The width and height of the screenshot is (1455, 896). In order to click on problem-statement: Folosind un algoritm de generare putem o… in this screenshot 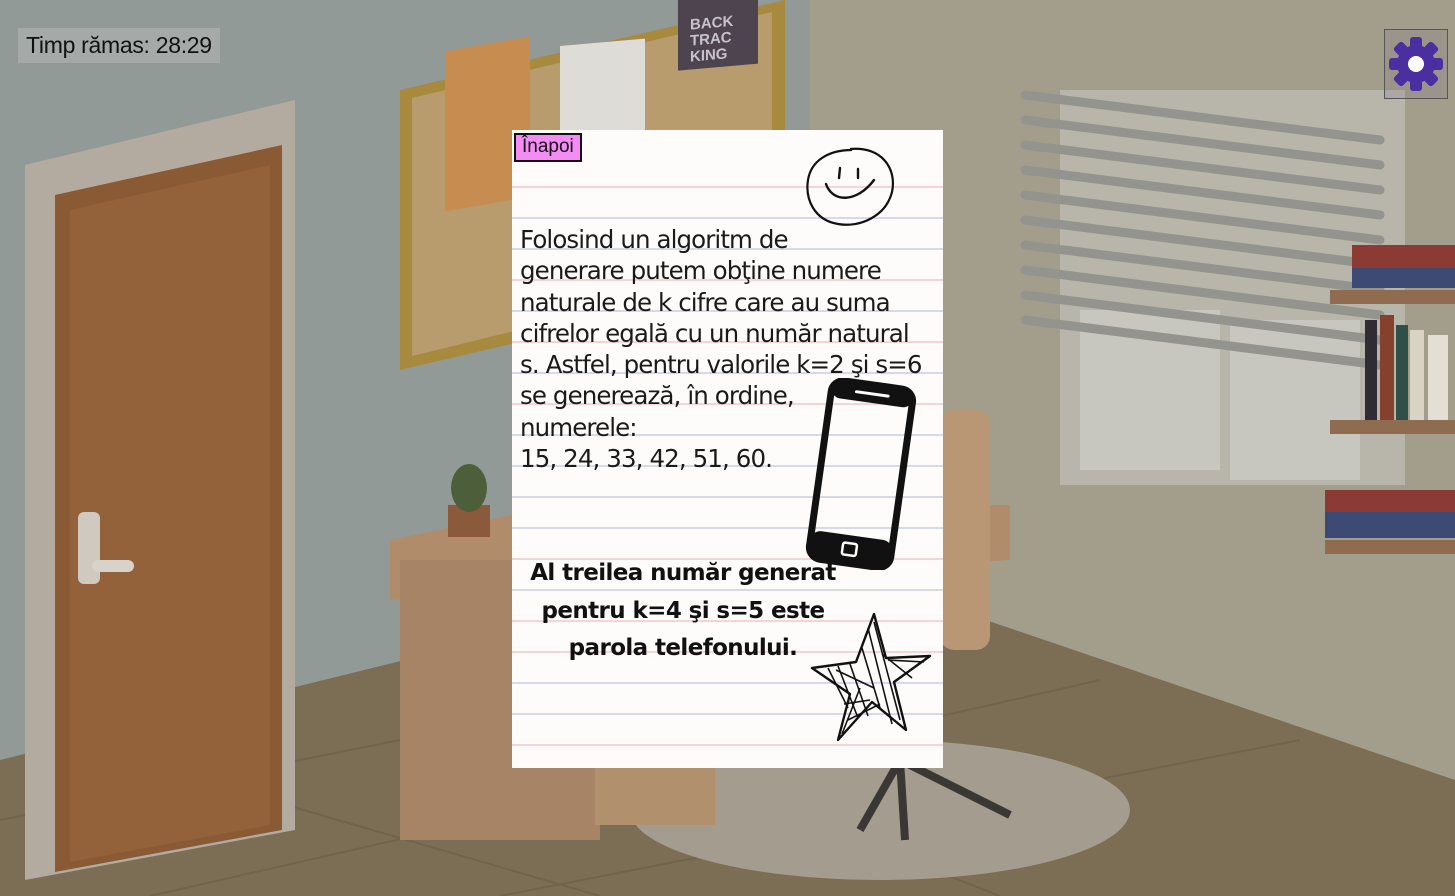, I will do `click(721, 349)`.